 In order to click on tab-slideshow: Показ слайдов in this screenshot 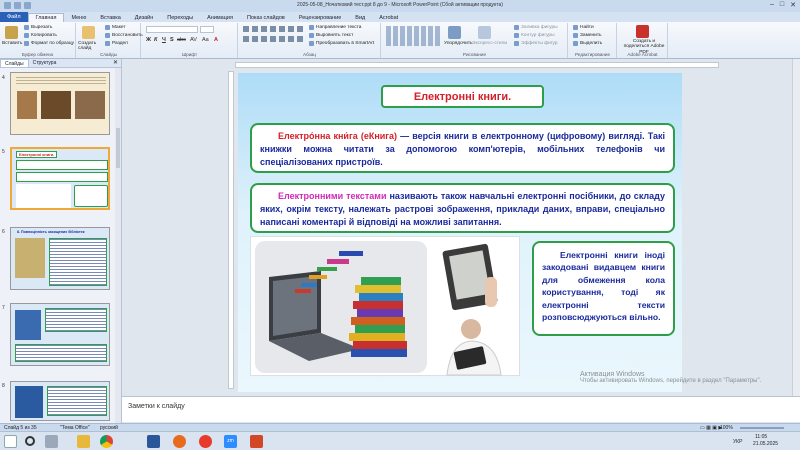, I will do `click(266, 18)`.